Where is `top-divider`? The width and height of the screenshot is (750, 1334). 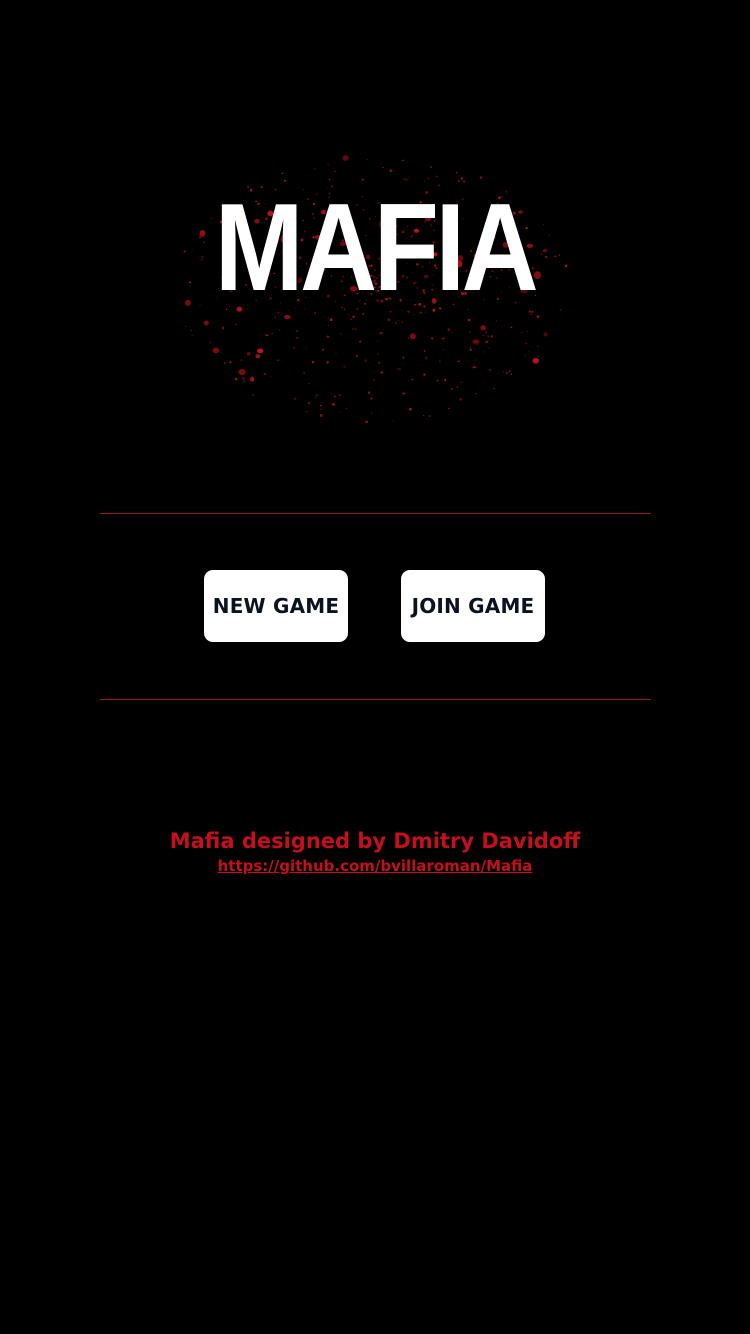 top-divider is located at coordinates (375, 513).